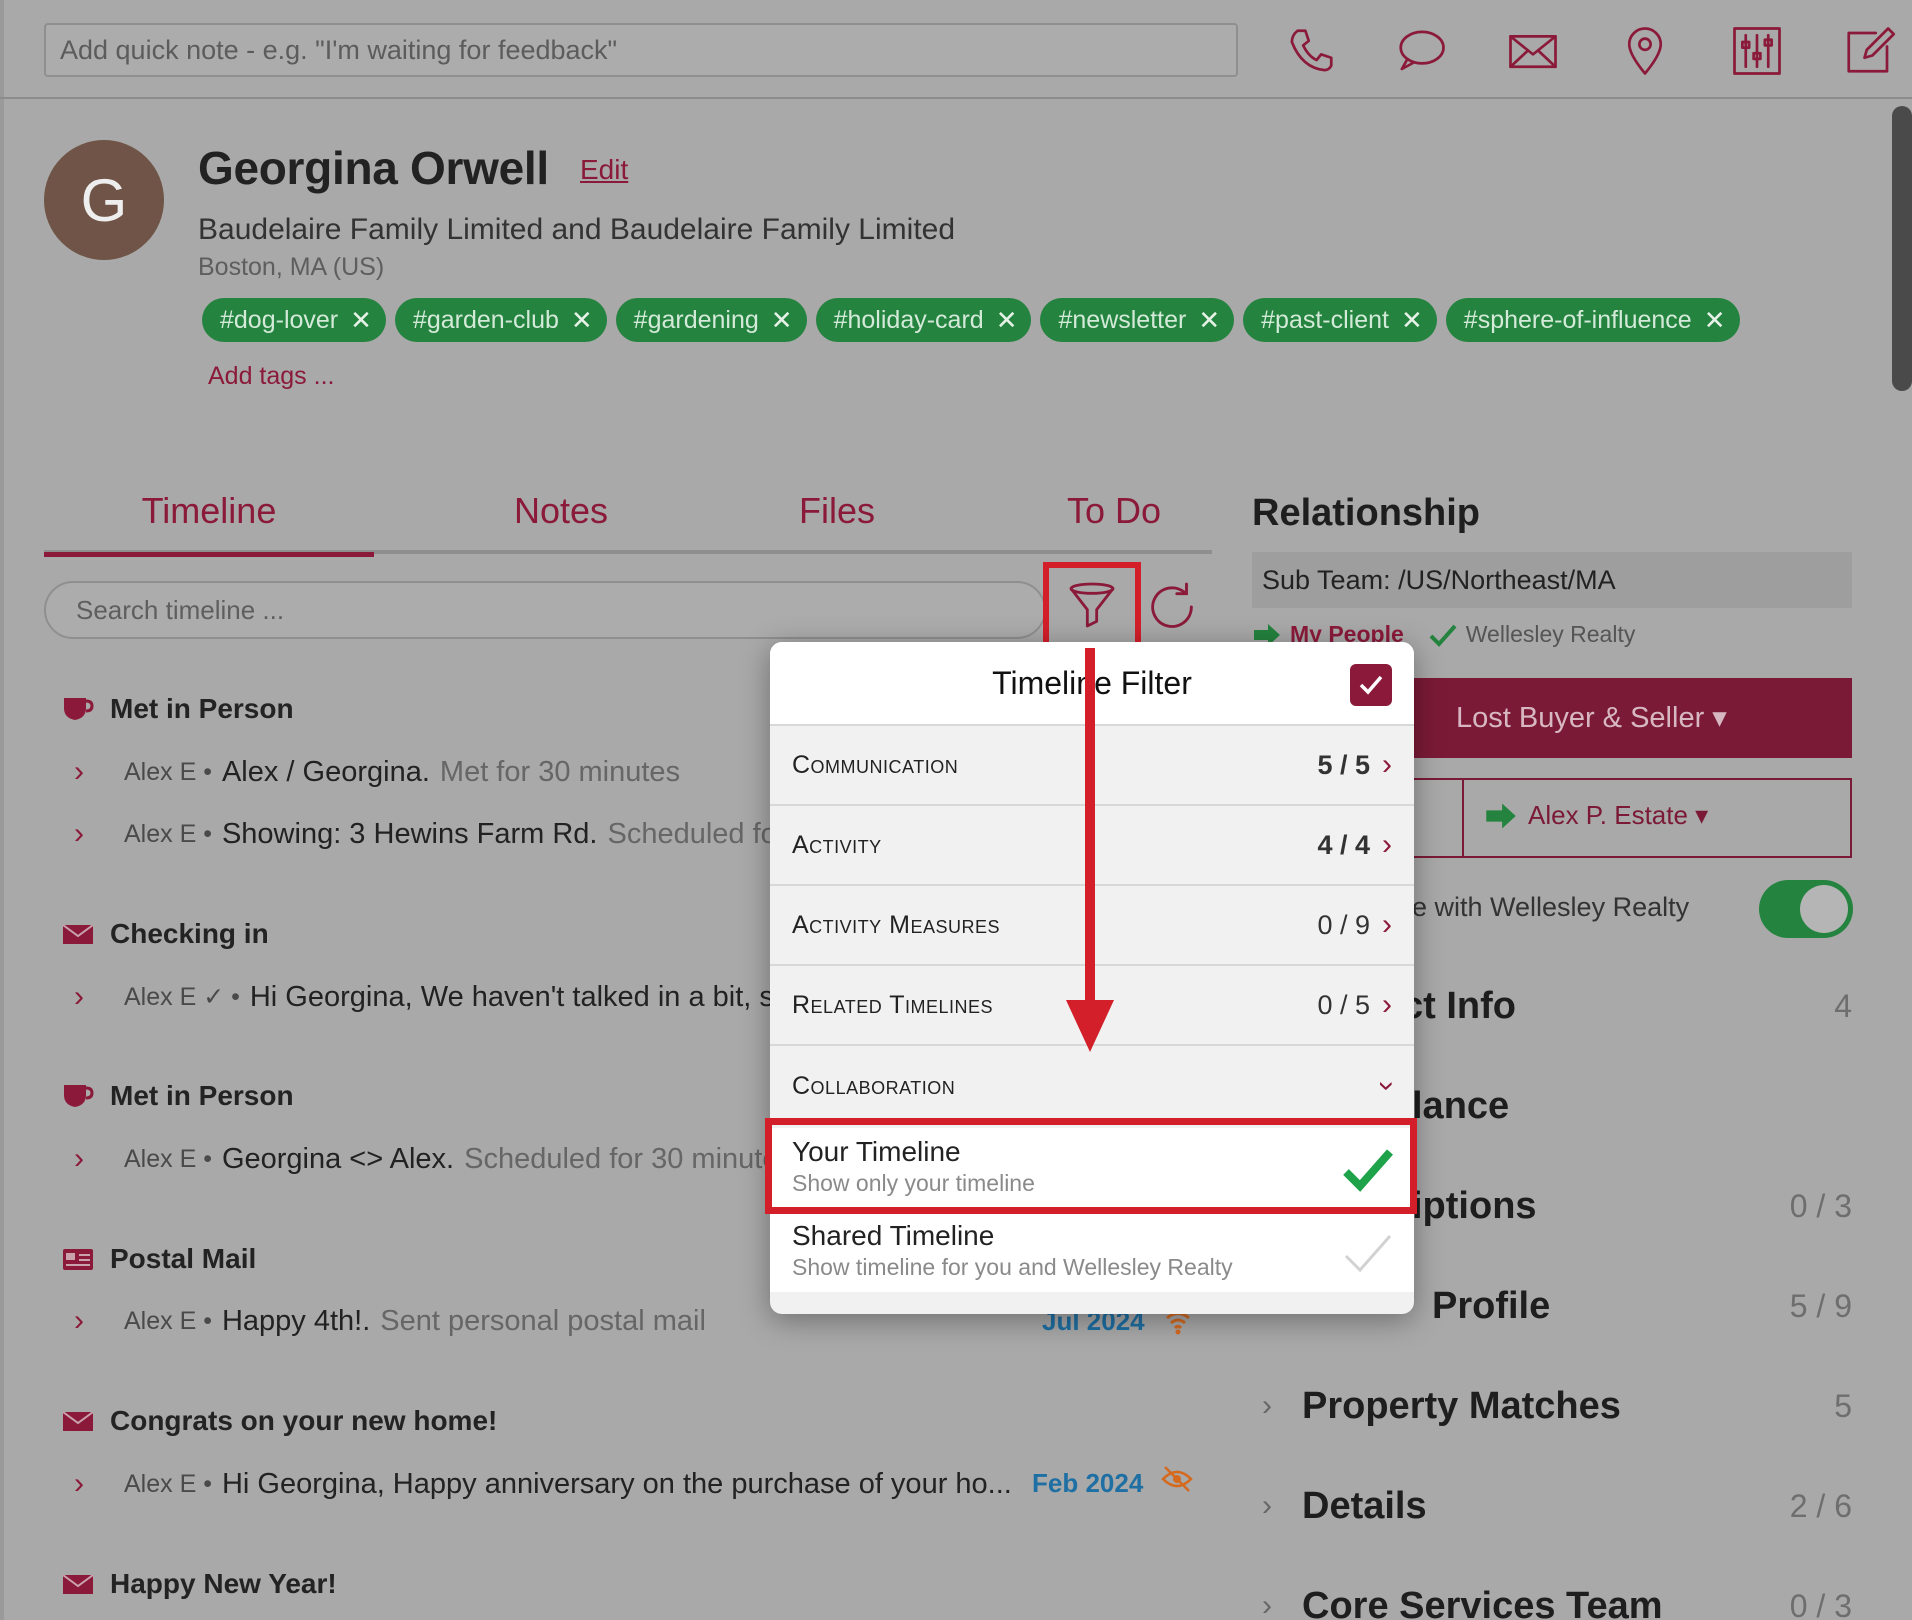  Describe the element at coordinates (1461, 1405) in the screenshot. I see `section-title: Property Matches` at that location.